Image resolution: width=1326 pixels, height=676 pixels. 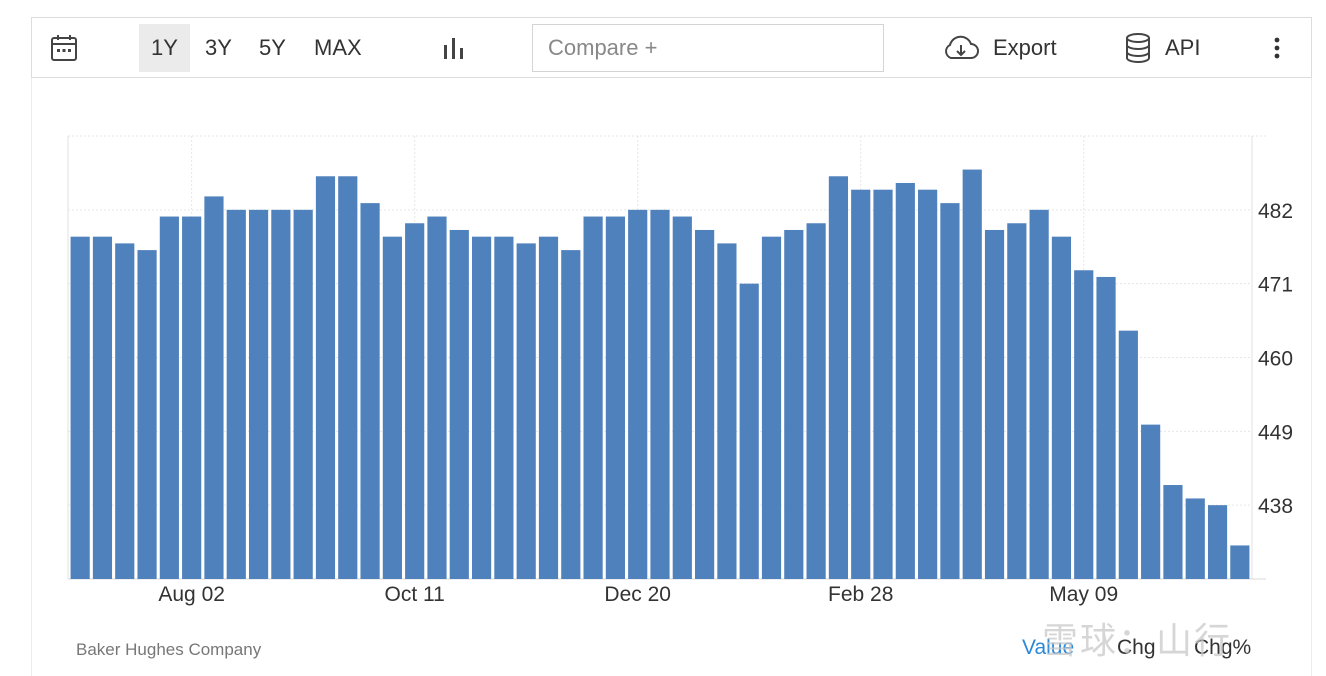 I want to click on y-tick-label: 471, so click(x=1275, y=285).